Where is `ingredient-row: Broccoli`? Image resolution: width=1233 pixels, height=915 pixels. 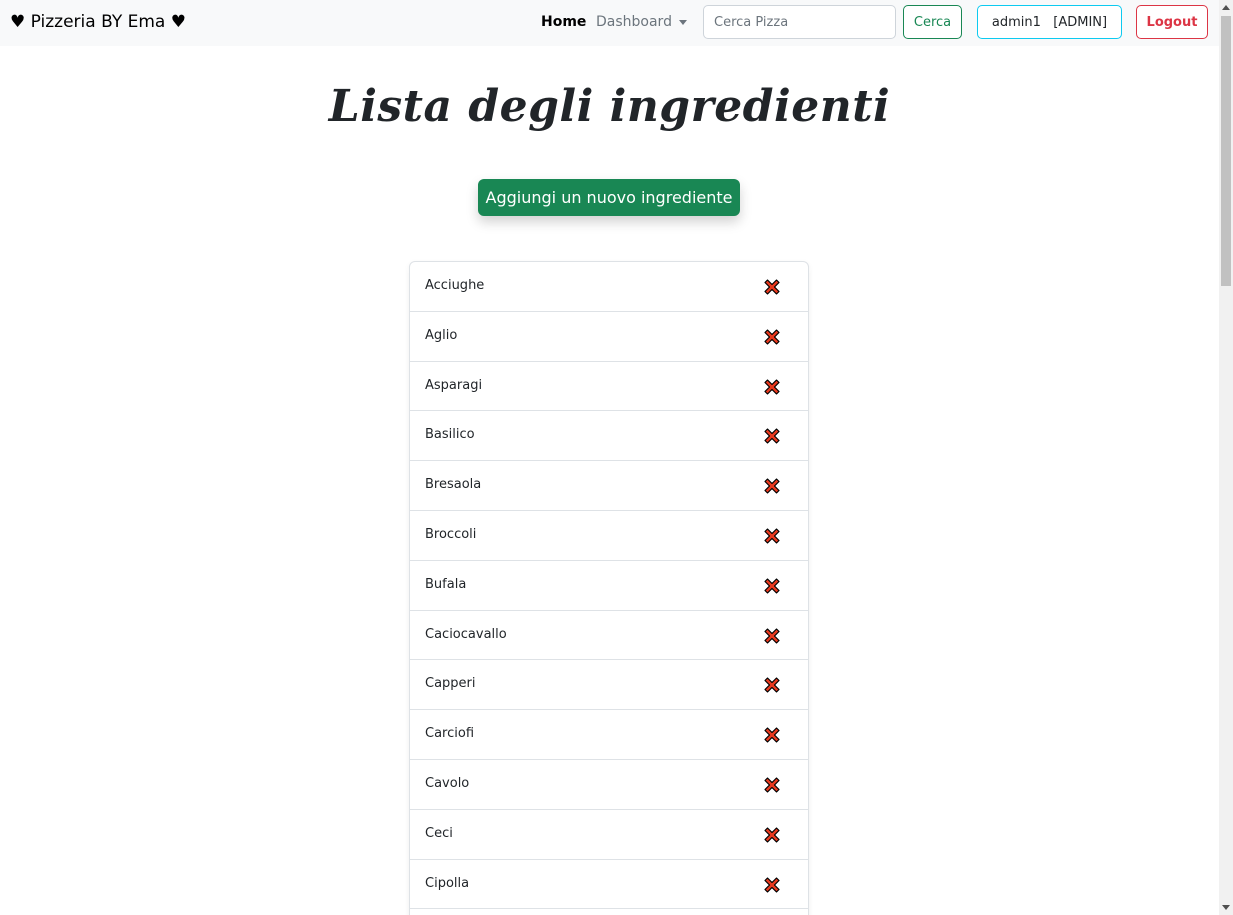
ingredient-row: Broccoli is located at coordinates (609, 536).